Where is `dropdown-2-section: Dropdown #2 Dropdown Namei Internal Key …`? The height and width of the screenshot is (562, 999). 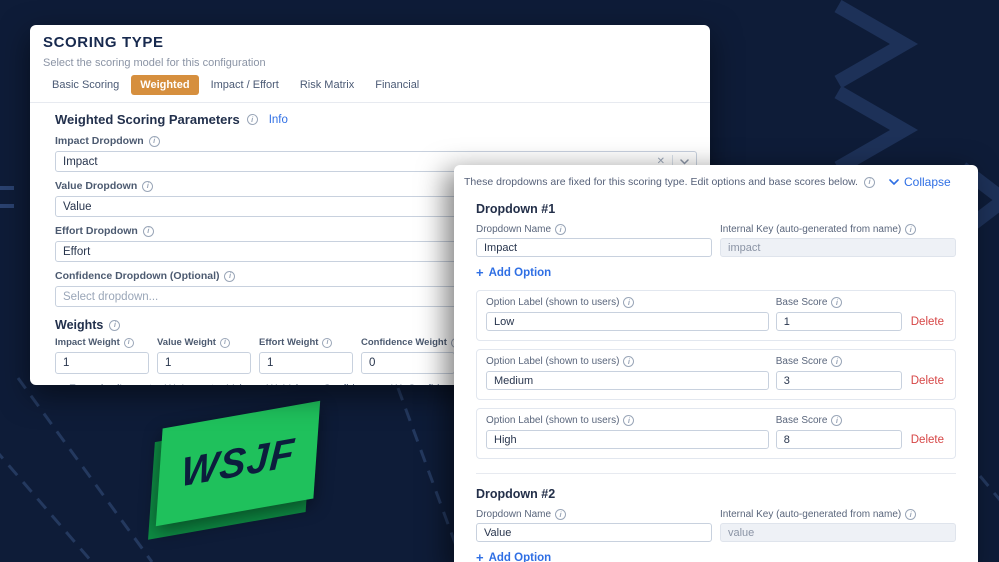
dropdown-2-section: Dropdown #2 Dropdown Namei Internal Key … is located at coordinates (716, 524).